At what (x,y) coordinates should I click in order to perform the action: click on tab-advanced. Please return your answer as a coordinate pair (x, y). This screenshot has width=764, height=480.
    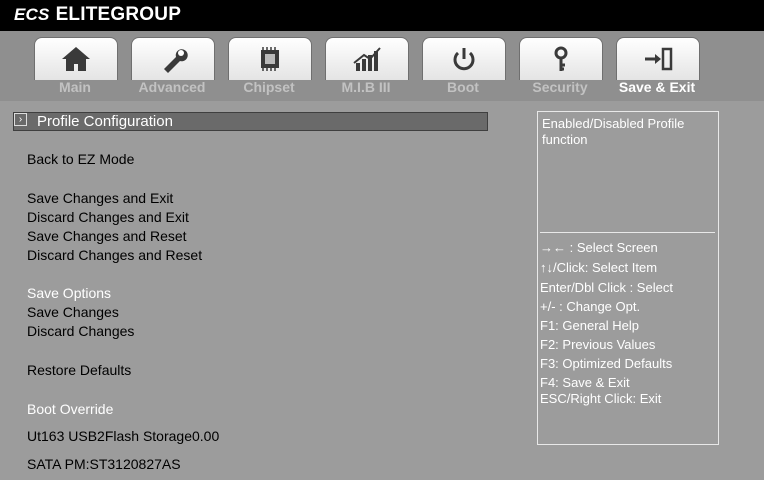
    Looking at the image, I should click on (173, 58).